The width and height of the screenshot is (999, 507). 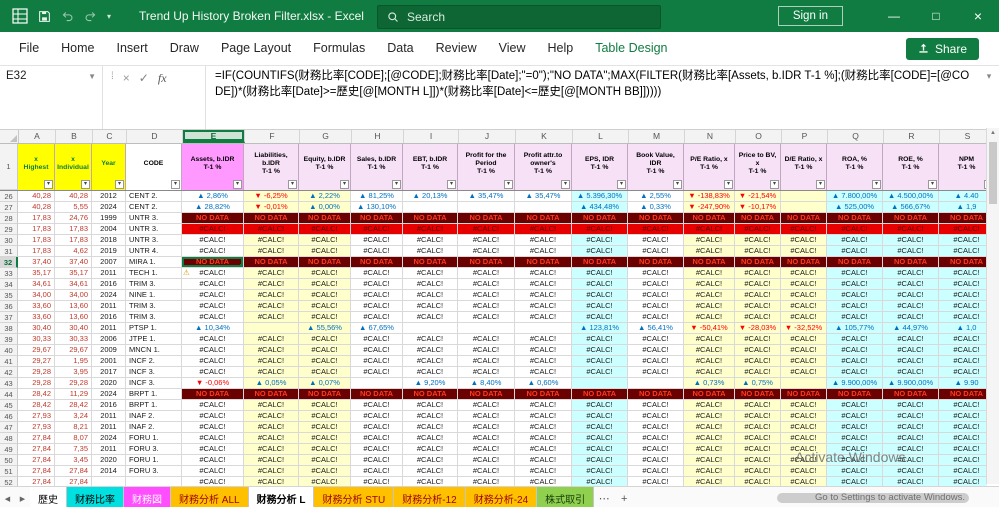 I want to click on ribbon-tab-review: Review, so click(x=456, y=48).